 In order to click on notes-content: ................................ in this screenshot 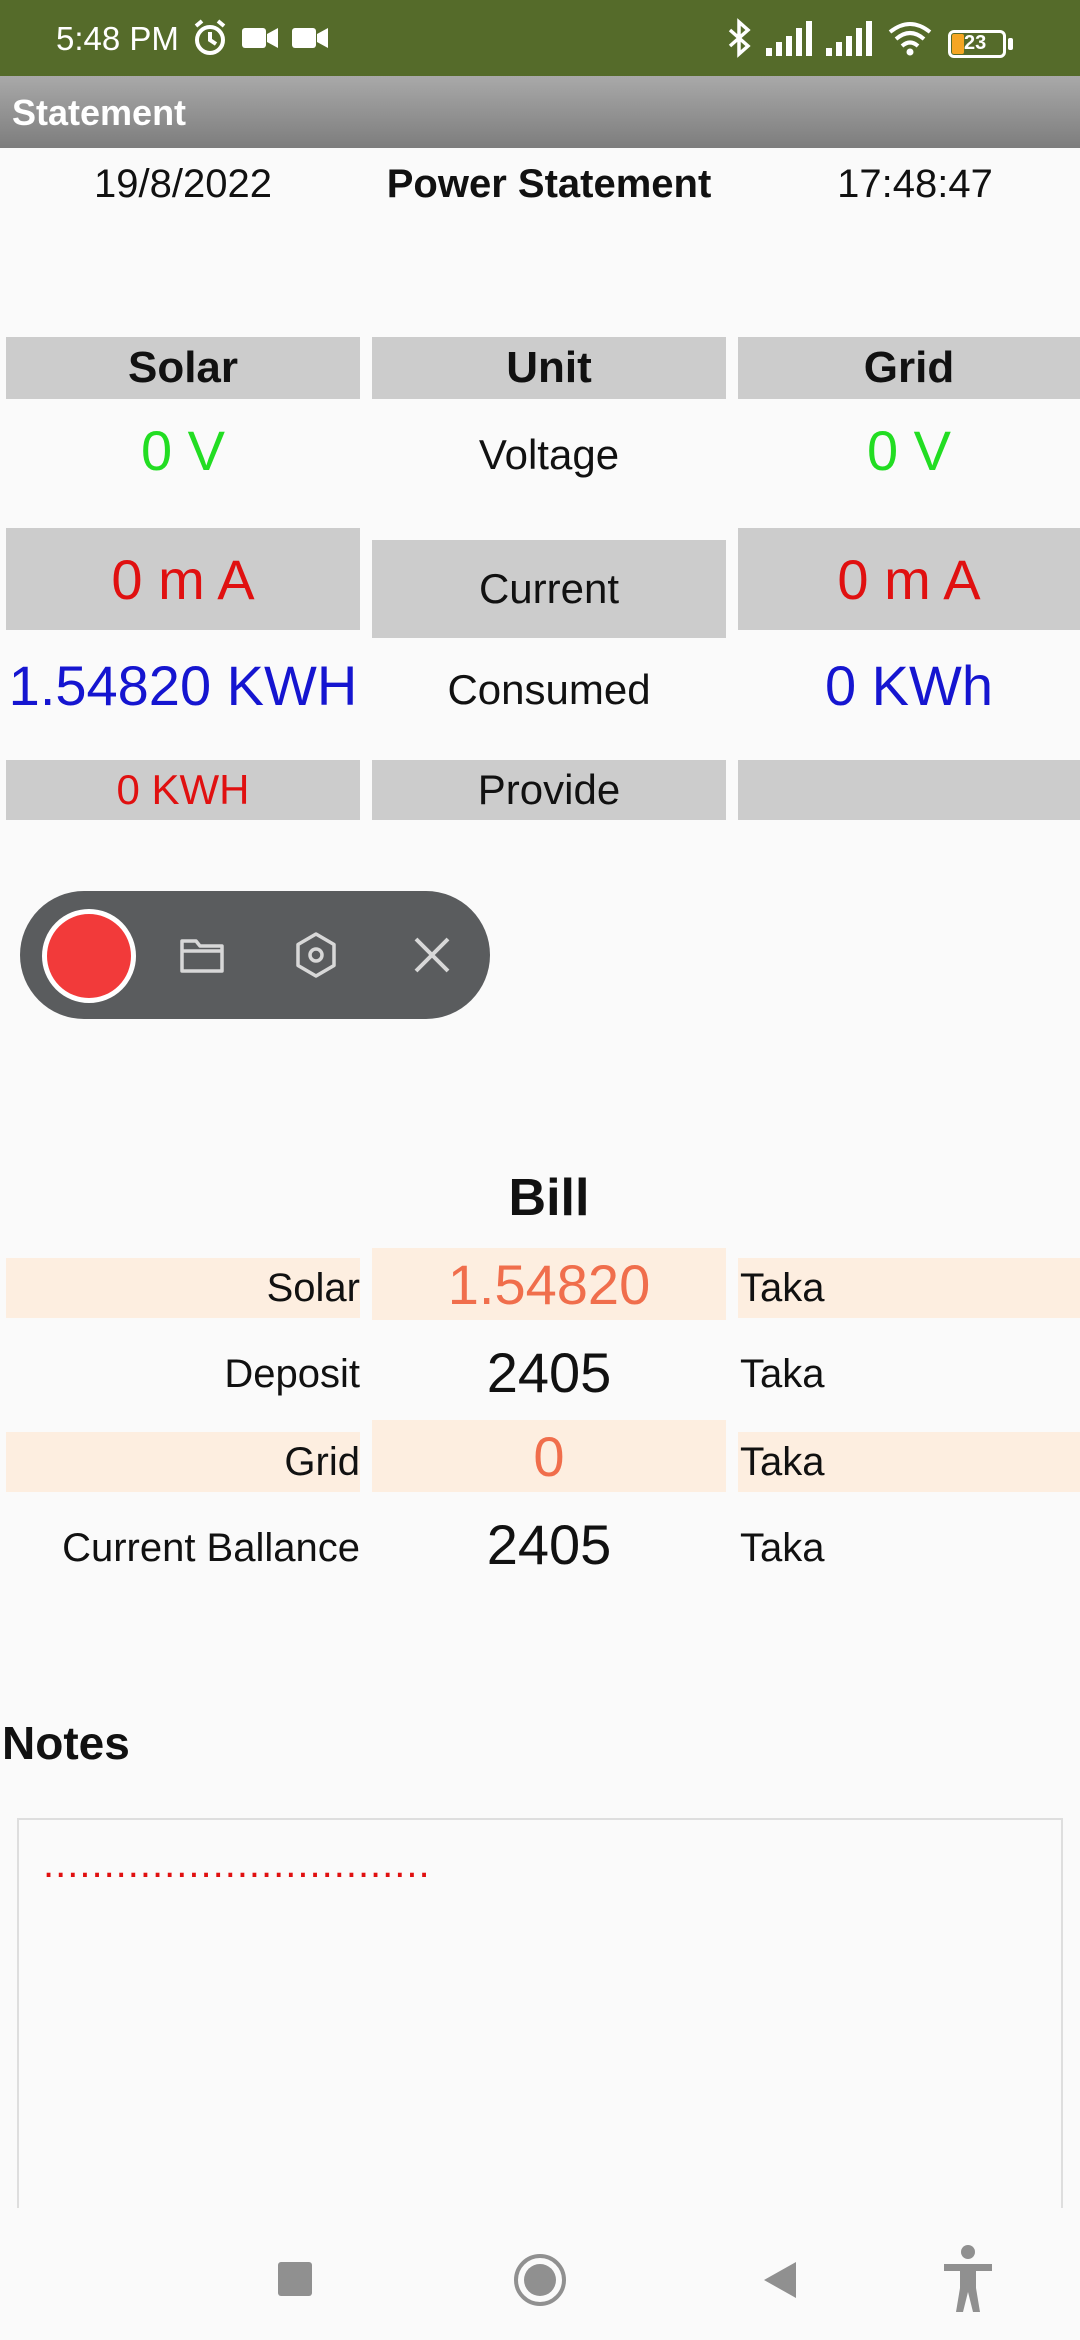, I will do `click(237, 1864)`.